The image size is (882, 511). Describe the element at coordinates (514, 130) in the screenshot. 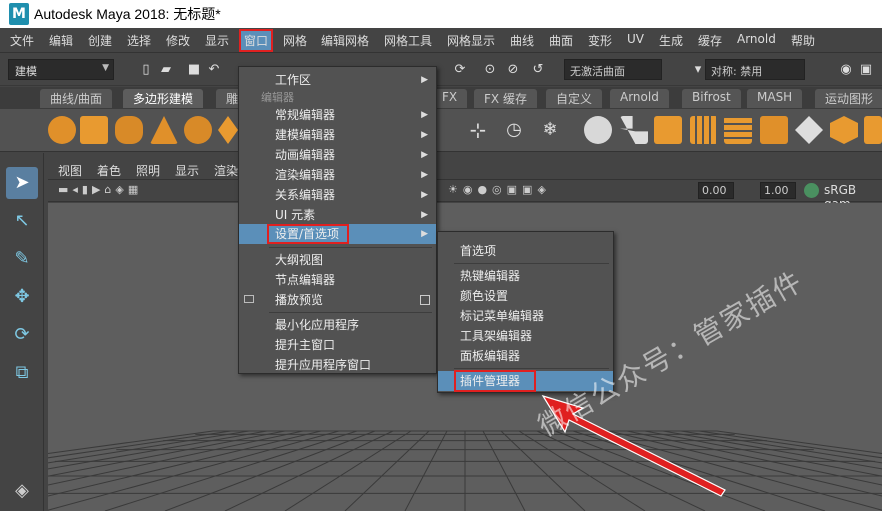

I see `history-icon: ◷` at that location.